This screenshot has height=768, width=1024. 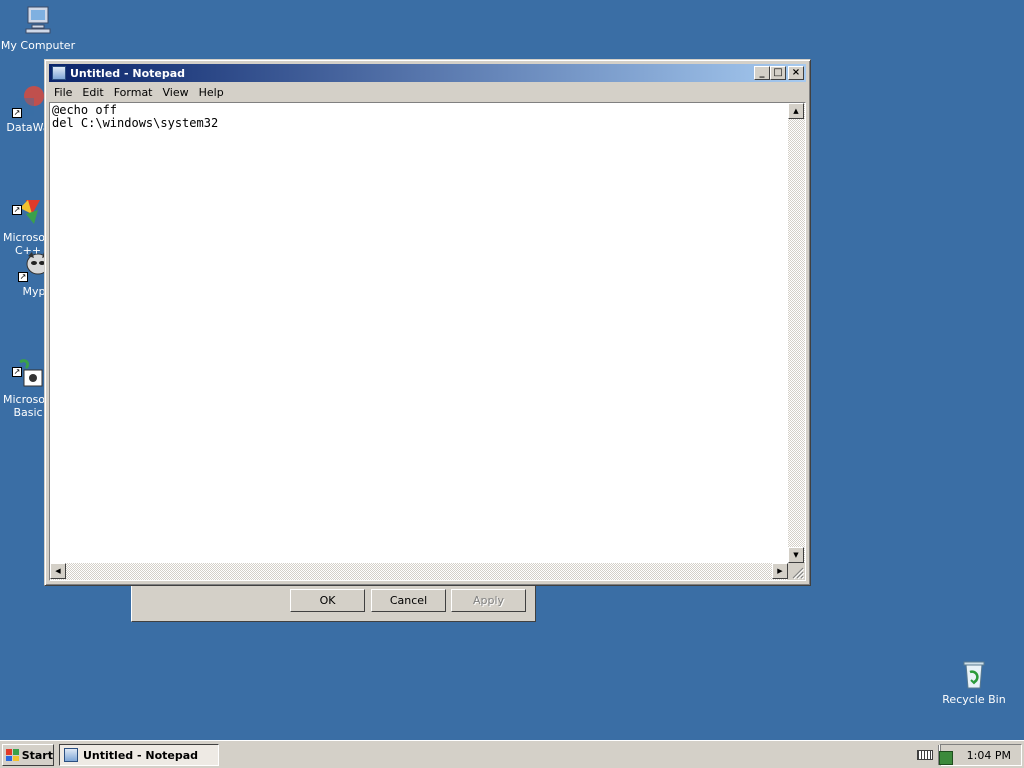 I want to click on desktop-icon-label: Recycle Bin, so click(x=974, y=699).